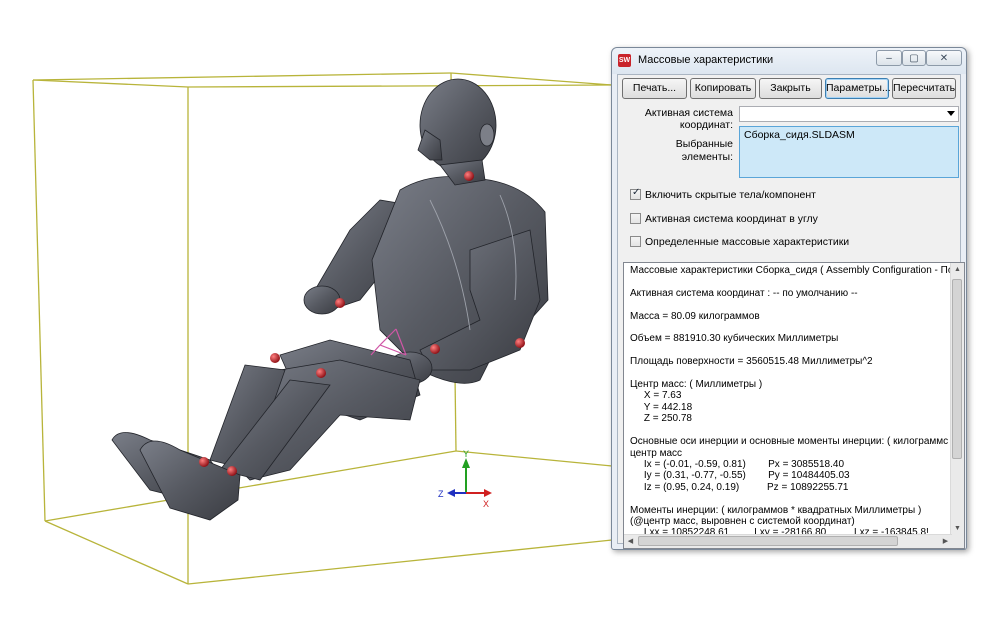  Describe the element at coordinates (624, 60) in the screenshot. I see `solidworks-app-icon: SW` at that location.